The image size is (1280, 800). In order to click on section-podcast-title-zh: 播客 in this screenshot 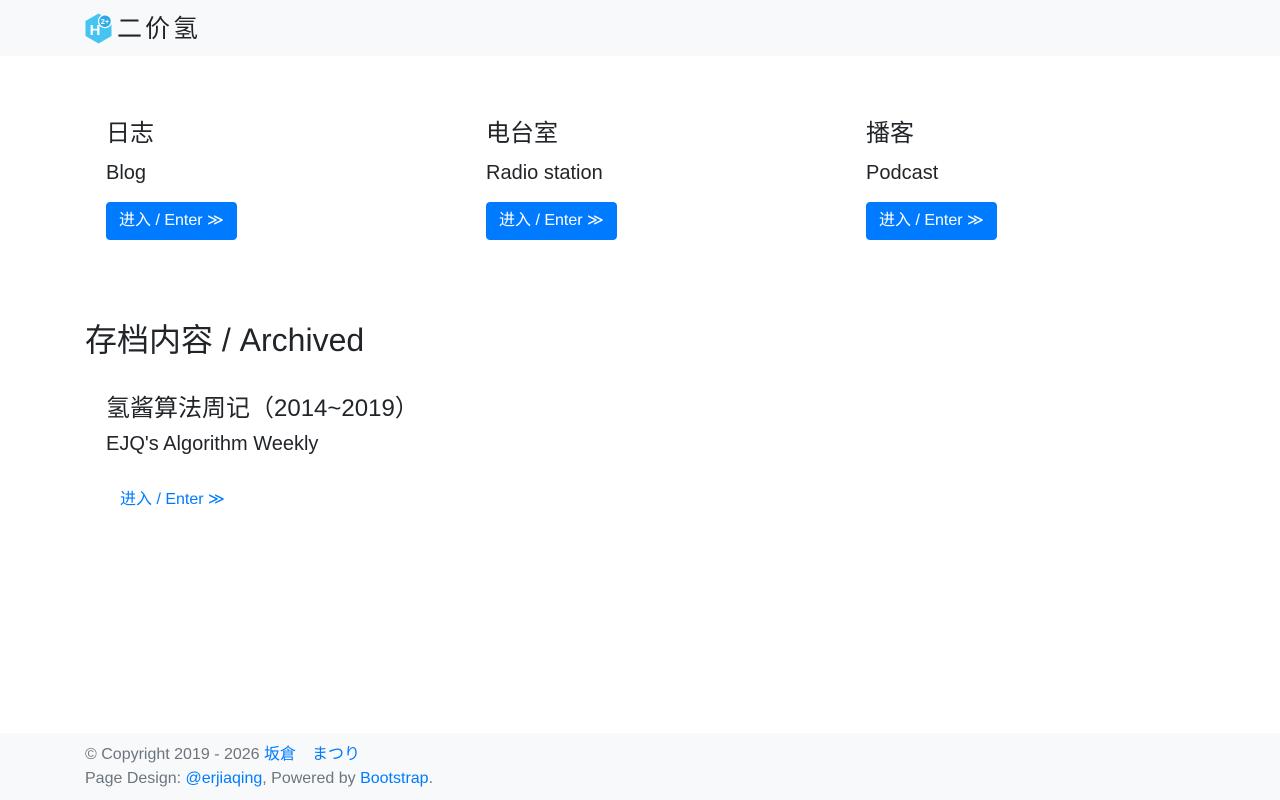, I will do `click(890, 133)`.